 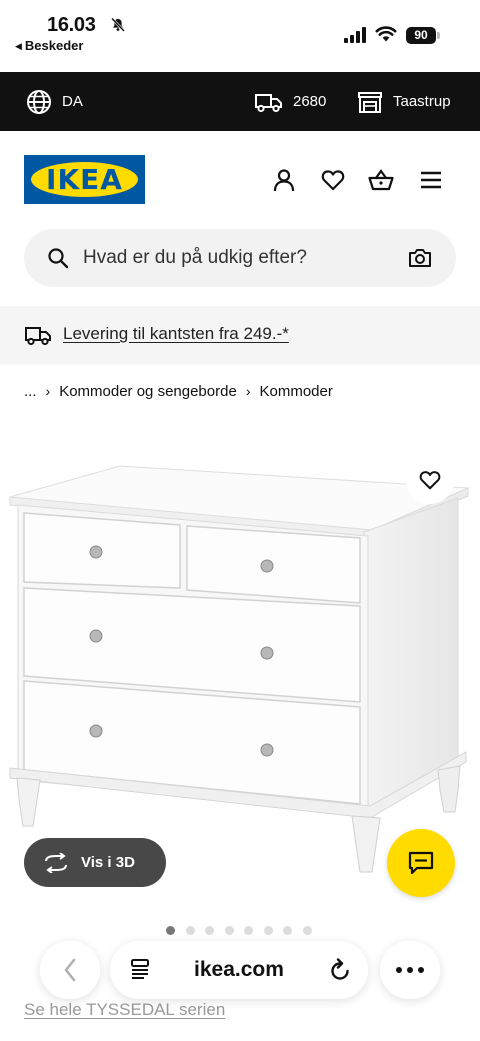 I want to click on back-app-label: Beskeder, so click(x=54, y=45).